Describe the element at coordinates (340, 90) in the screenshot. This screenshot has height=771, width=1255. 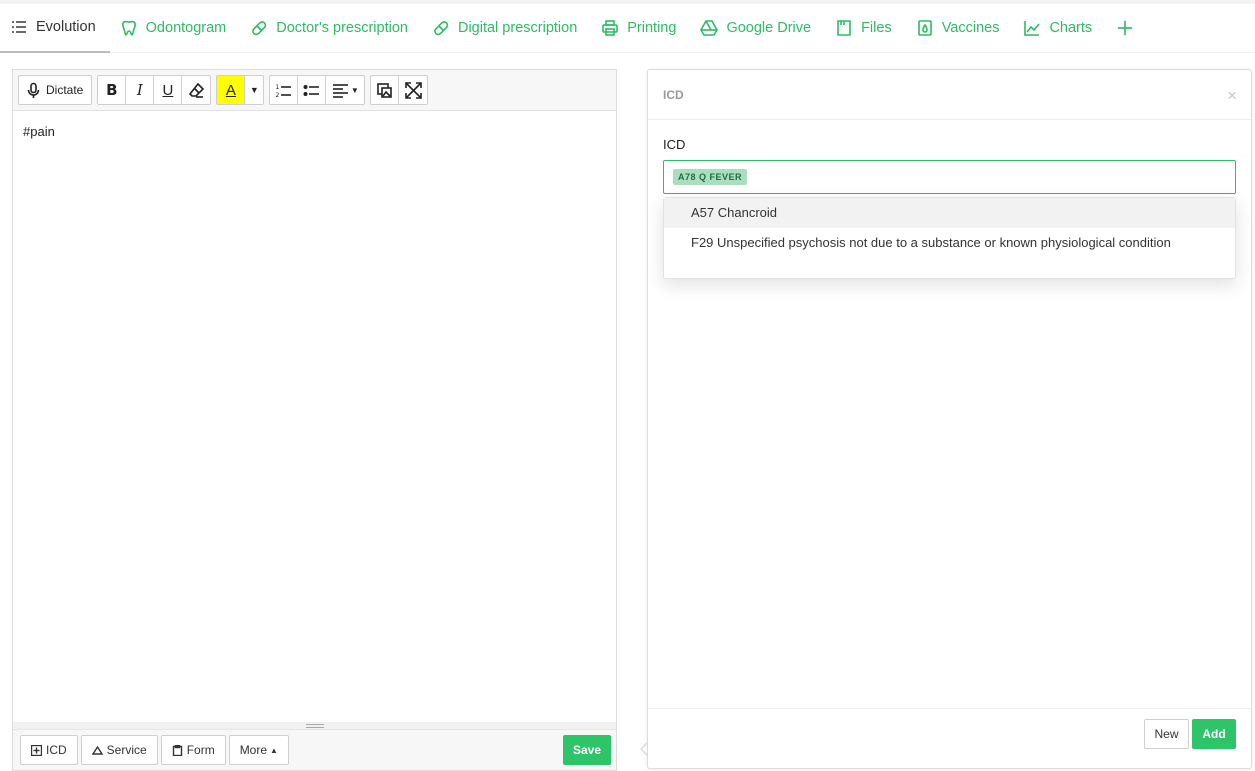
I see `align-left-icon` at that location.